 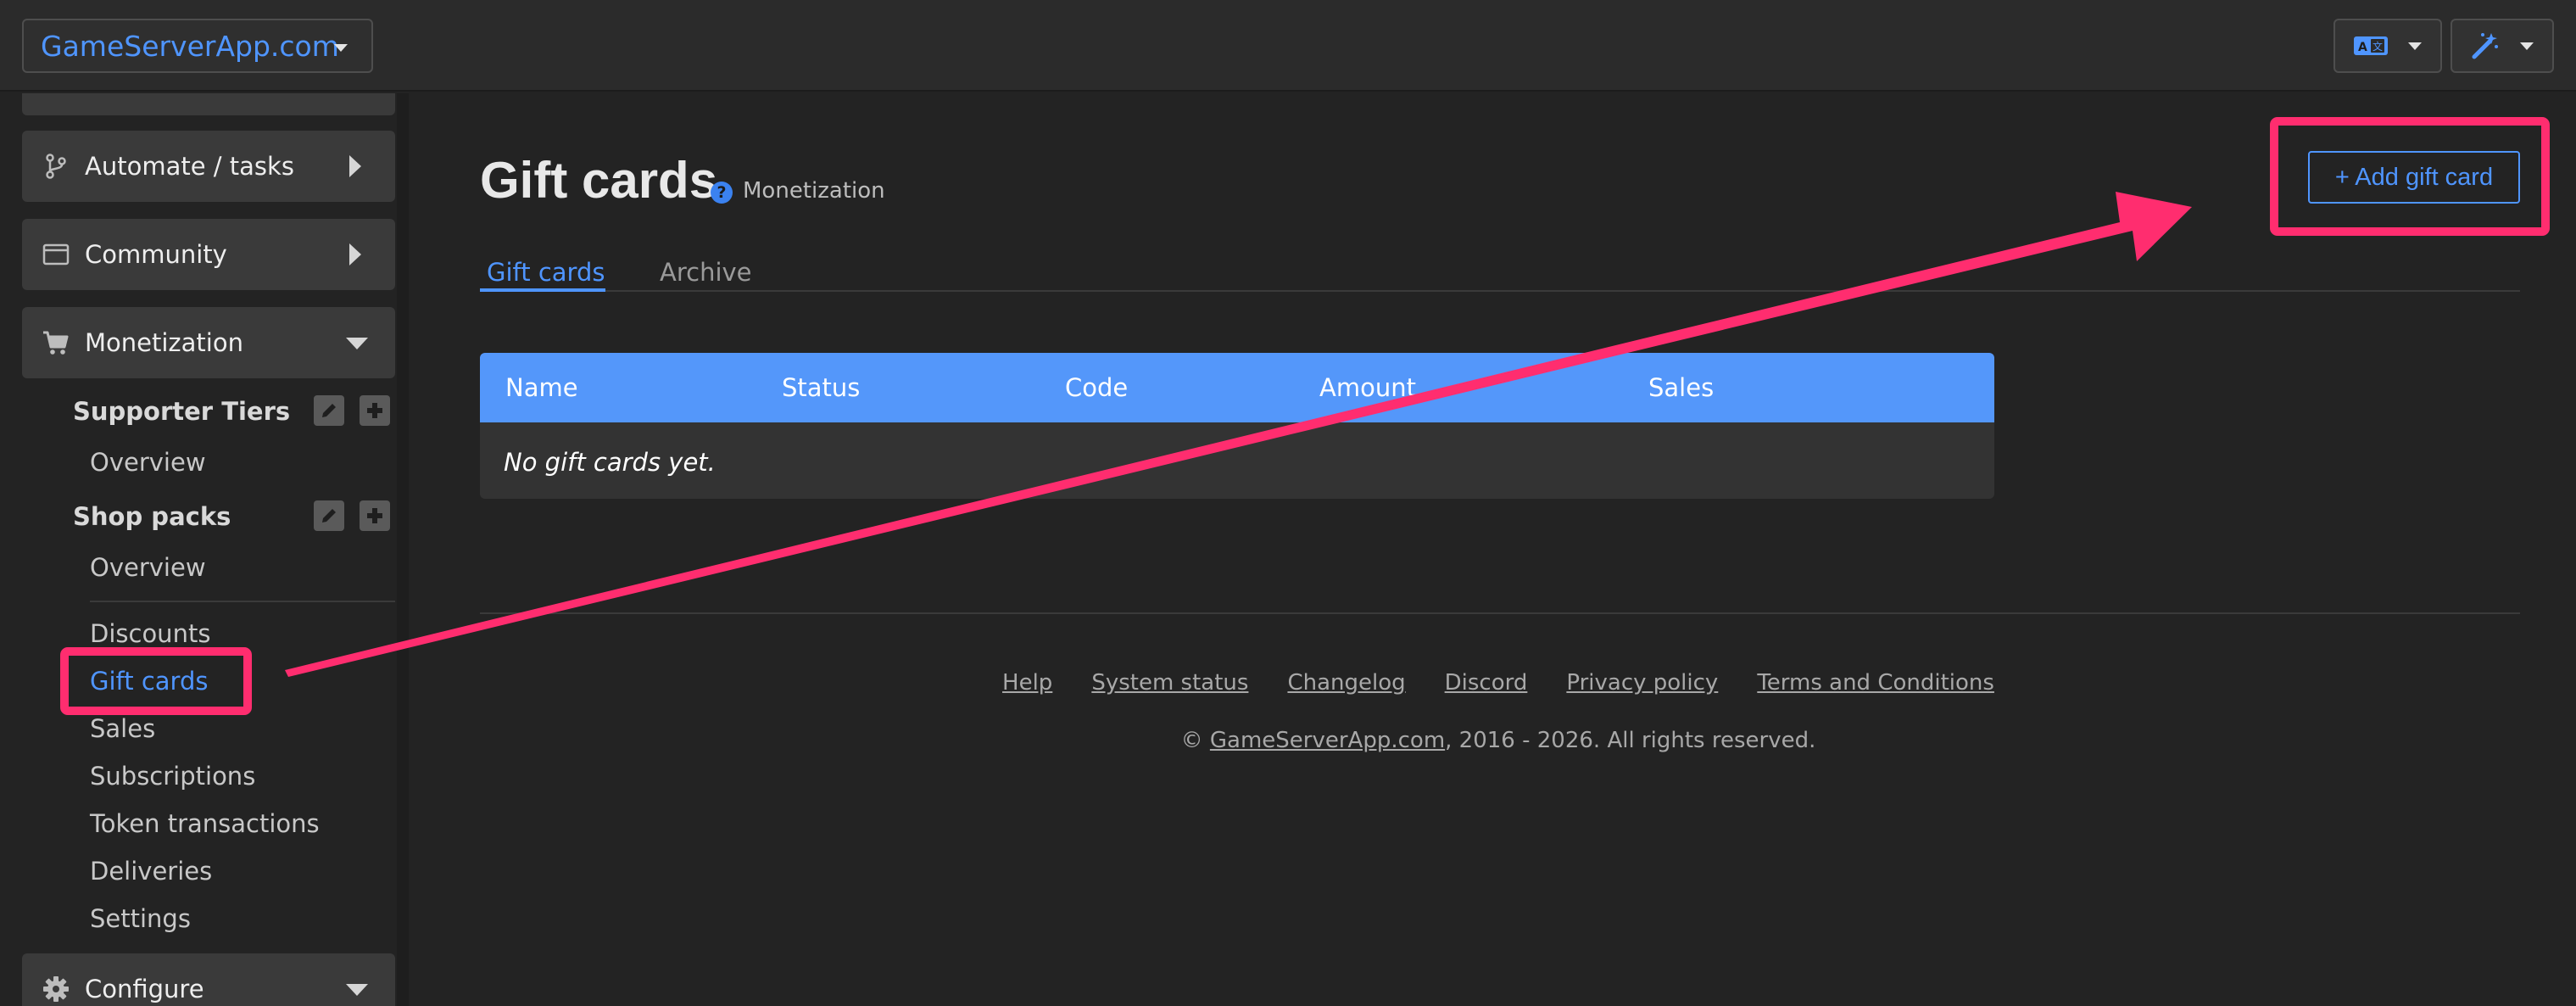 What do you see at coordinates (150, 634) in the screenshot?
I see `sidebar-link-discounts: Discounts` at bounding box center [150, 634].